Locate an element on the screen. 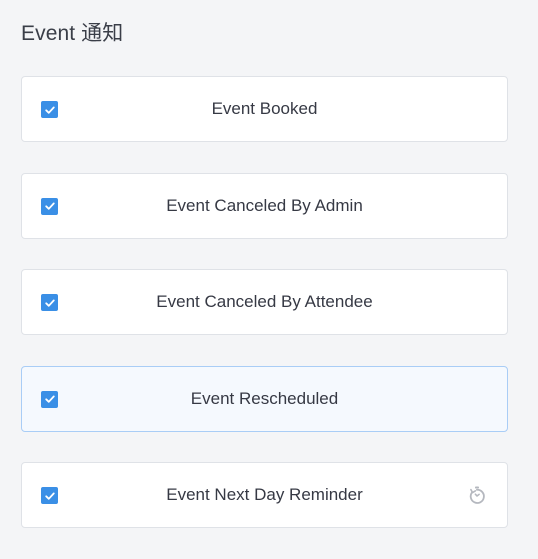 The image size is (538, 559). event-label: Event Booked is located at coordinates (264, 108).